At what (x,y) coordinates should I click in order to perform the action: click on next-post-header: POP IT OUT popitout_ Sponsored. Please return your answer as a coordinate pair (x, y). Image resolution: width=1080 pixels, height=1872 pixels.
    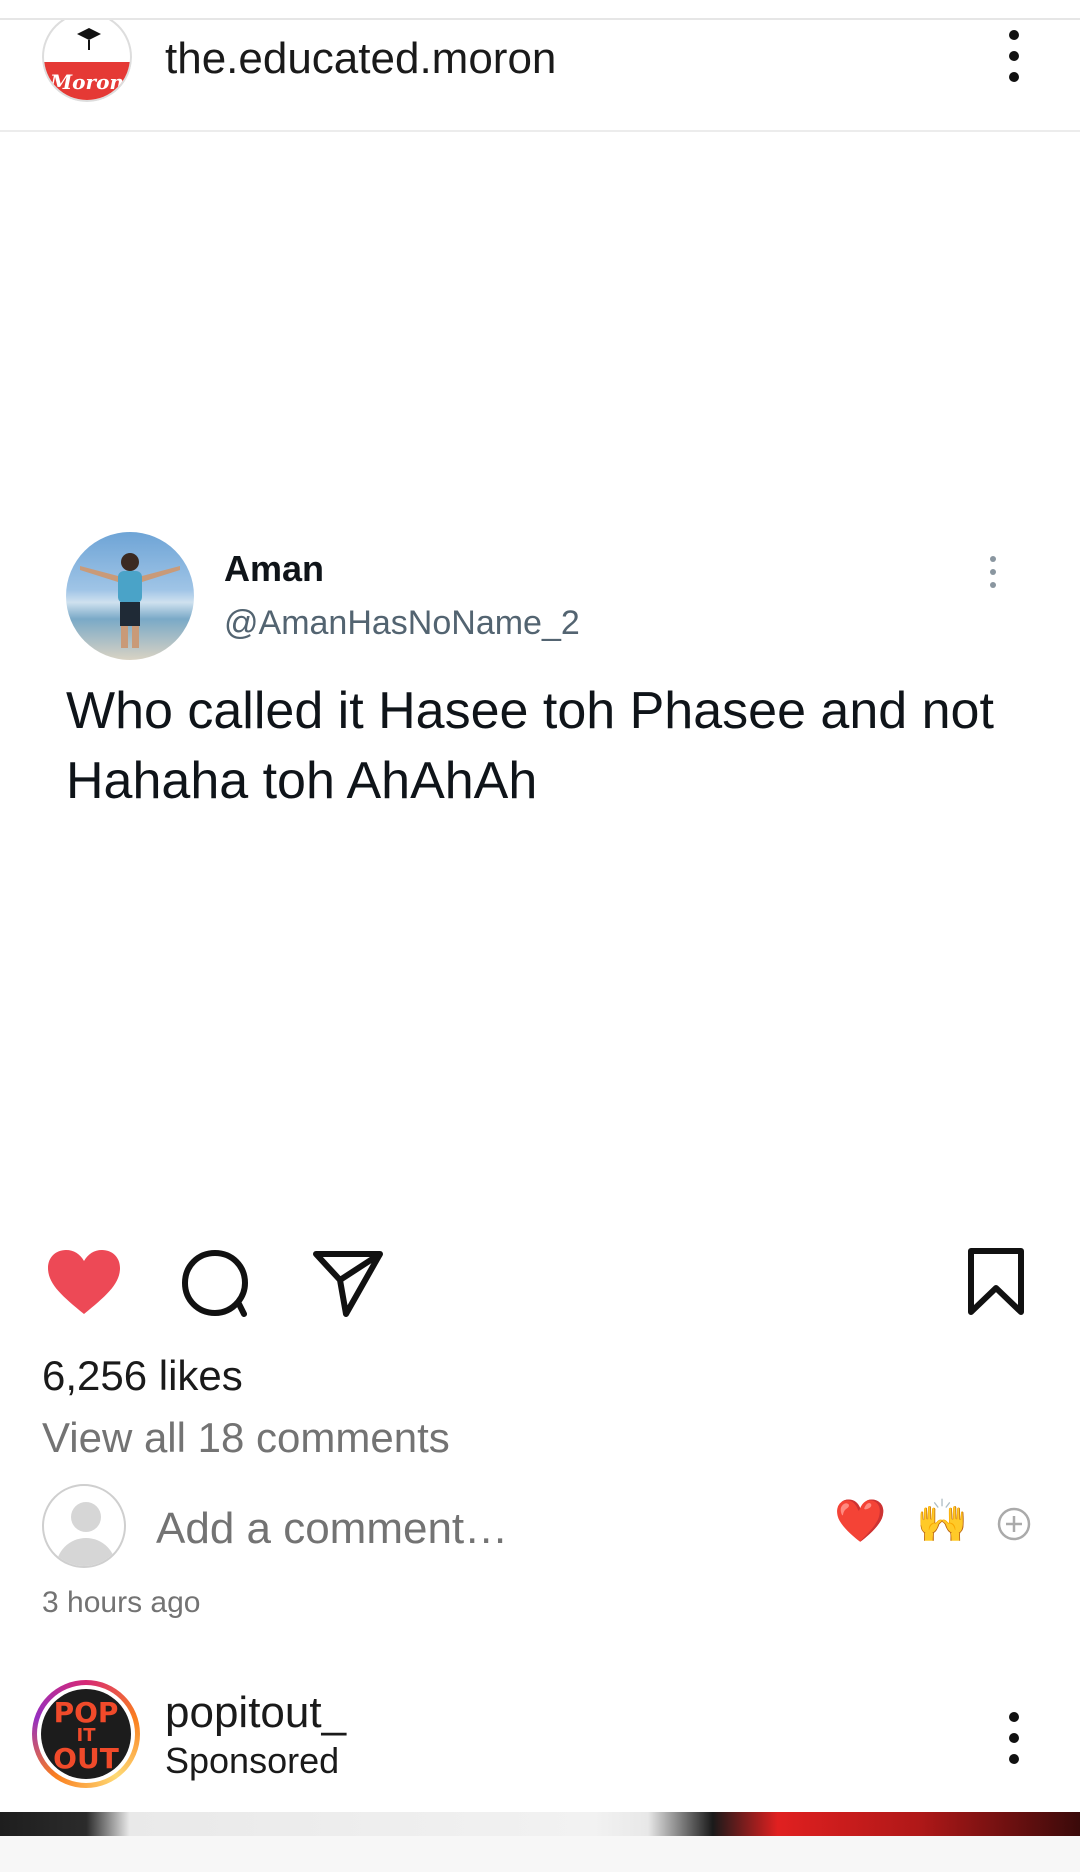
    Looking at the image, I should click on (540, 1735).